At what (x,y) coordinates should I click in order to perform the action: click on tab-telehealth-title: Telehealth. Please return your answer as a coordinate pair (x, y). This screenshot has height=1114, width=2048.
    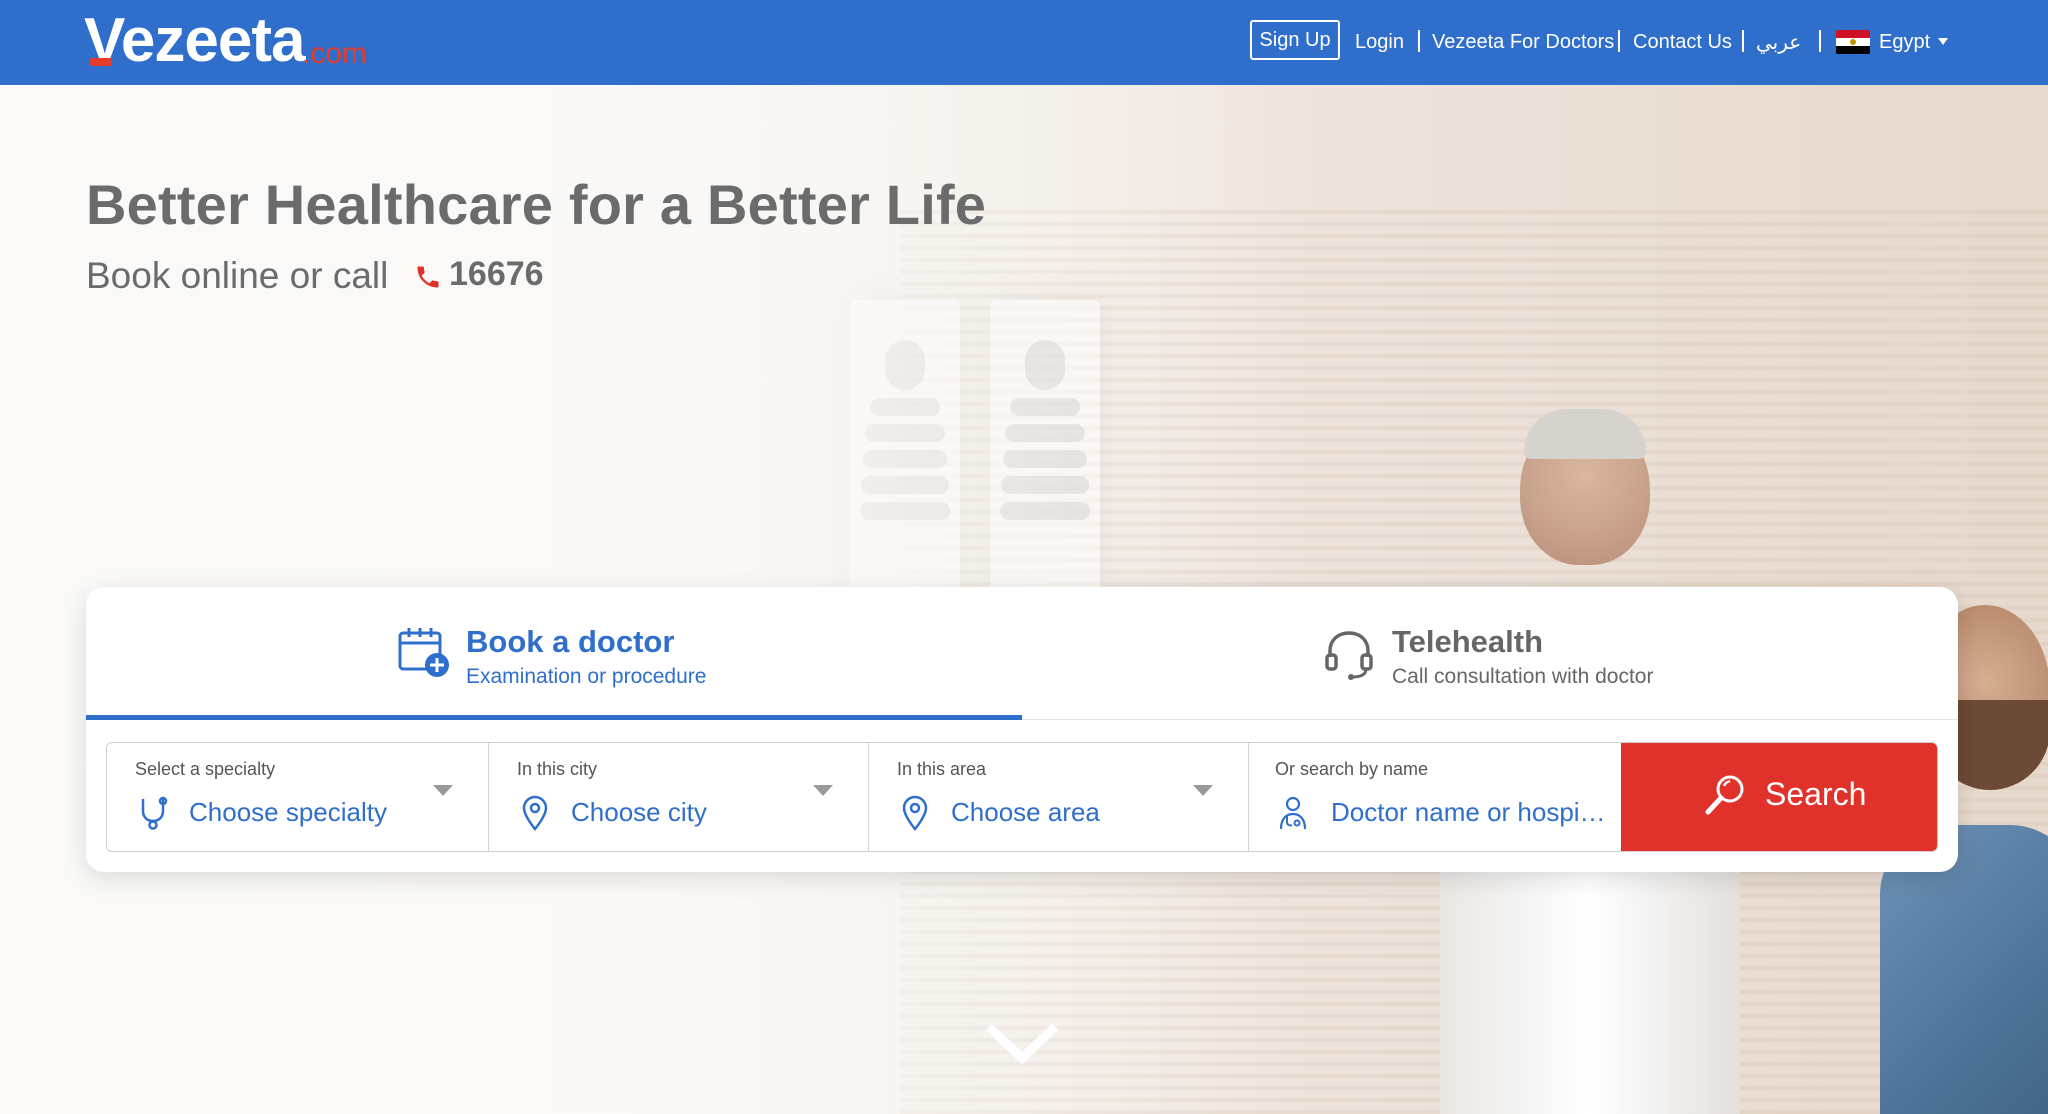
    Looking at the image, I should click on (1468, 641).